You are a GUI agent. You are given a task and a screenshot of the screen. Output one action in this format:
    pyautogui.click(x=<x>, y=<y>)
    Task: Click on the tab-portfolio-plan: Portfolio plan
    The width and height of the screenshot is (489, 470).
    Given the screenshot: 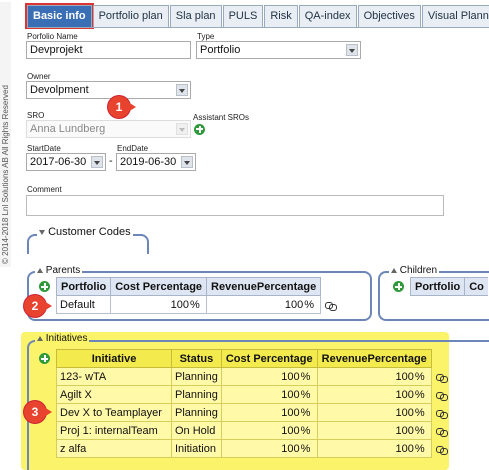 What is the action you would take?
    pyautogui.click(x=130, y=16)
    